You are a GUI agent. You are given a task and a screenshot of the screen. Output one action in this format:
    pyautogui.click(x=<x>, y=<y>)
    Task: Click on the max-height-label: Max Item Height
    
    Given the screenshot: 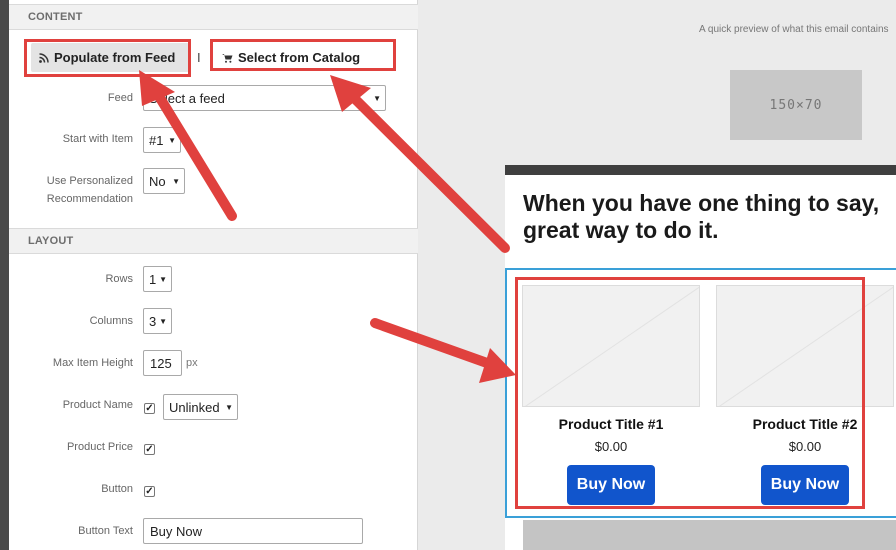 What is the action you would take?
    pyautogui.click(x=92, y=363)
    